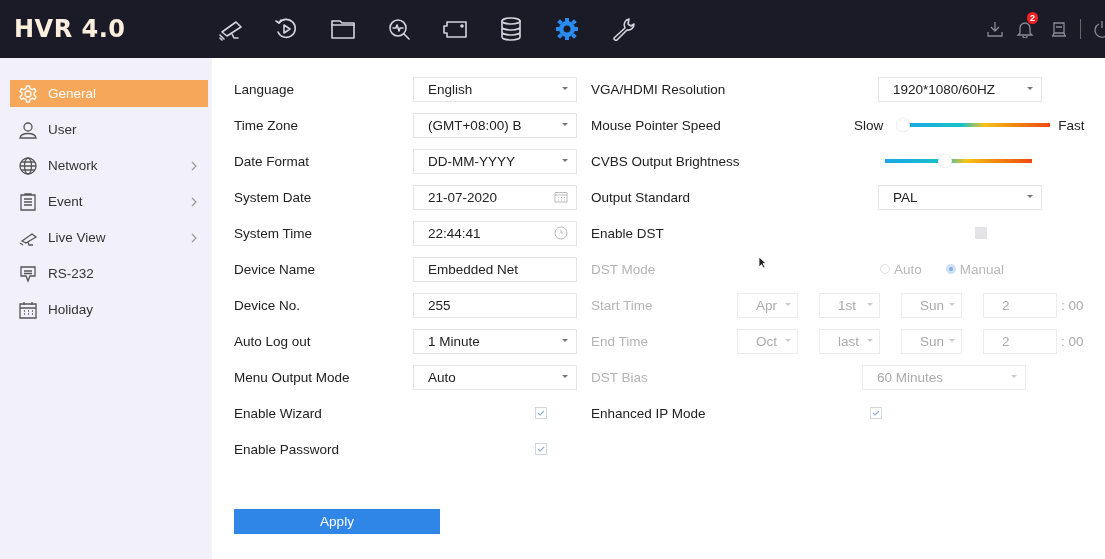  I want to click on mouse-cursor-icon, so click(762, 262).